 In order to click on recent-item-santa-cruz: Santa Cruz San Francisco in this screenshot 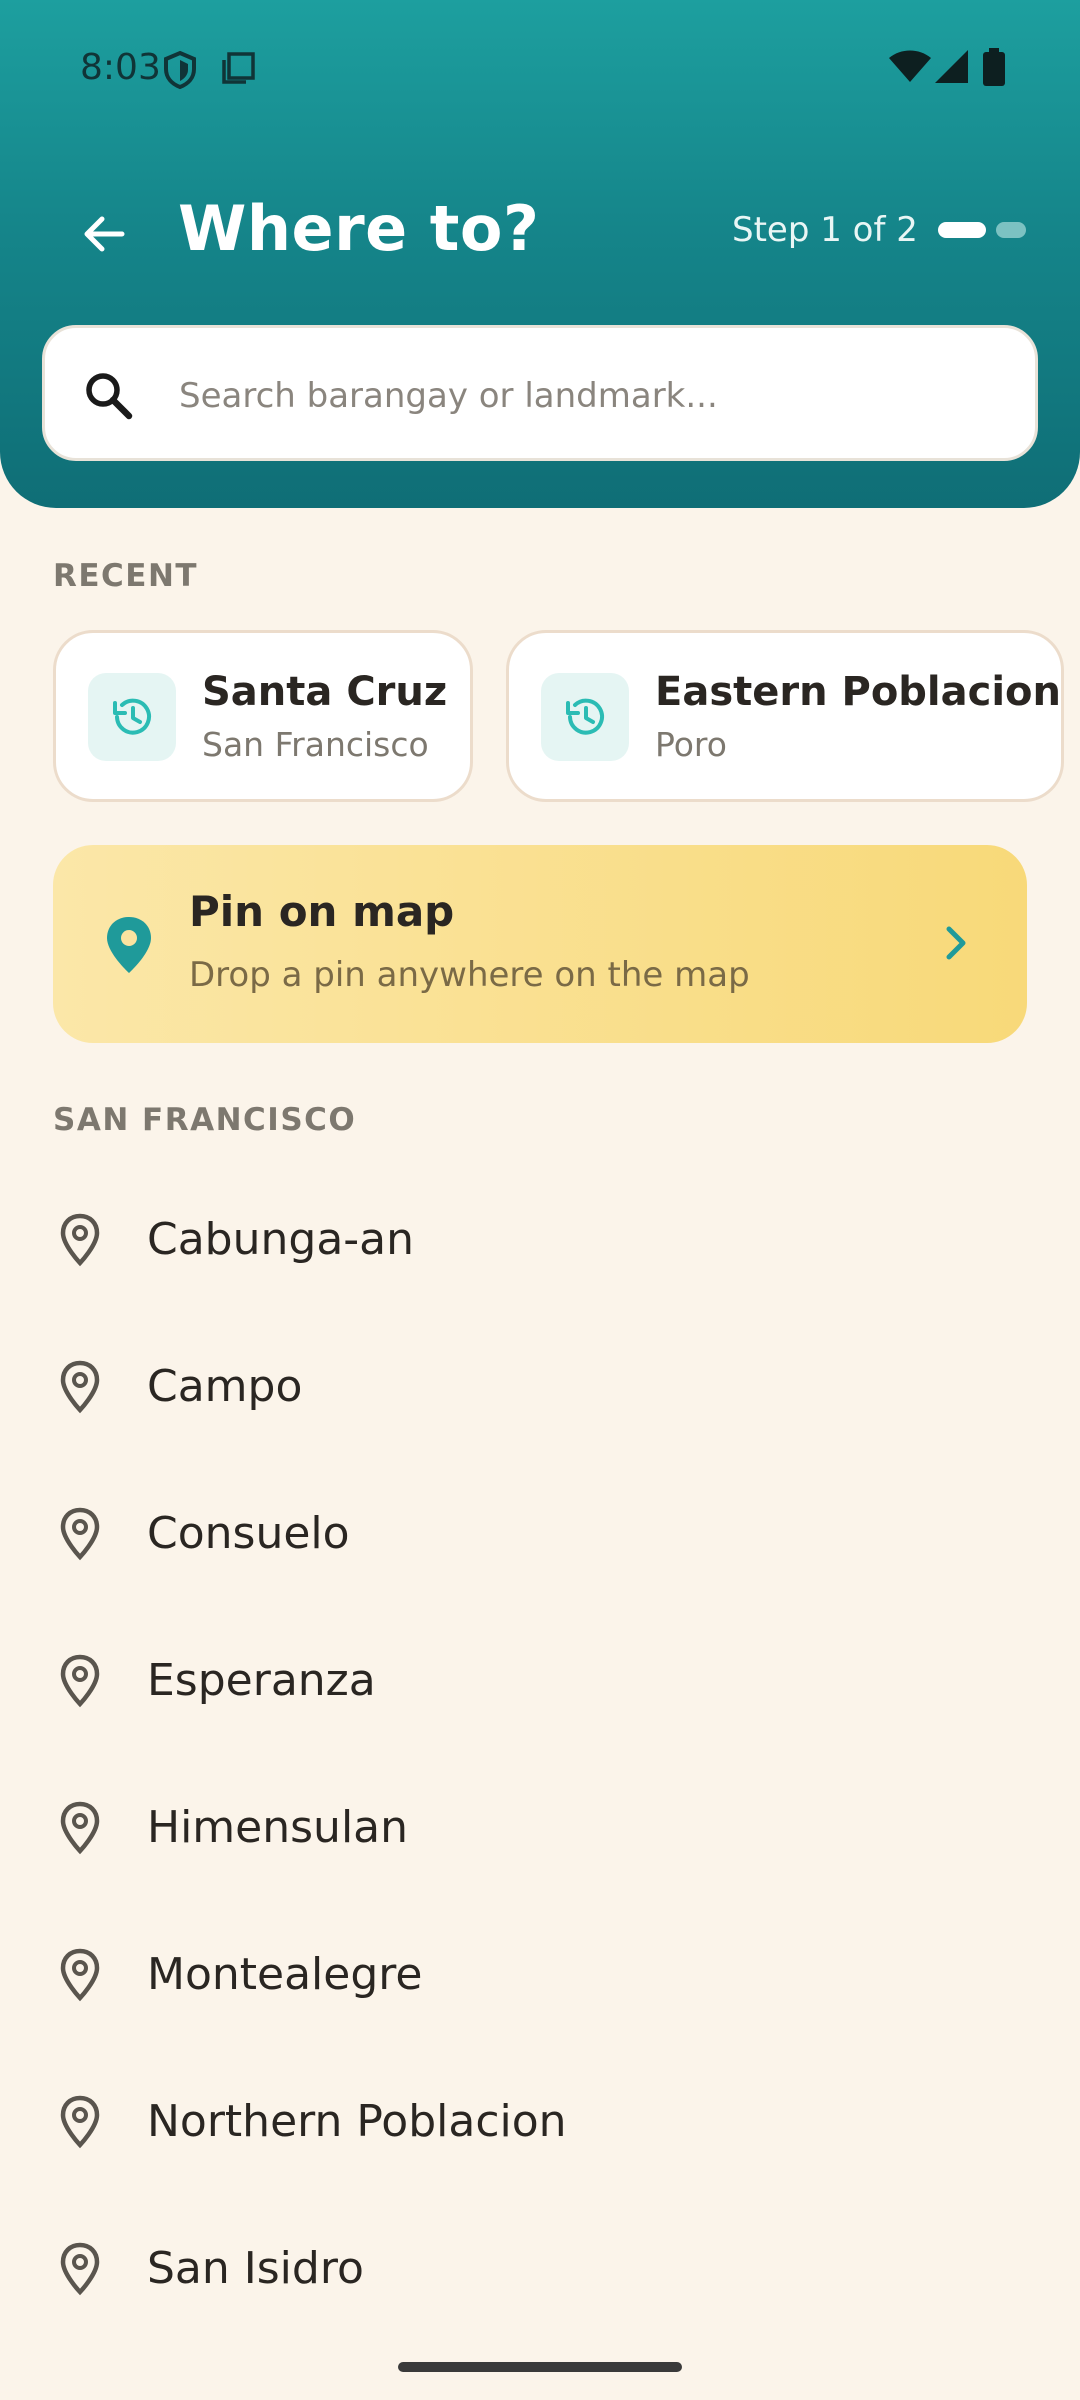, I will do `click(263, 716)`.